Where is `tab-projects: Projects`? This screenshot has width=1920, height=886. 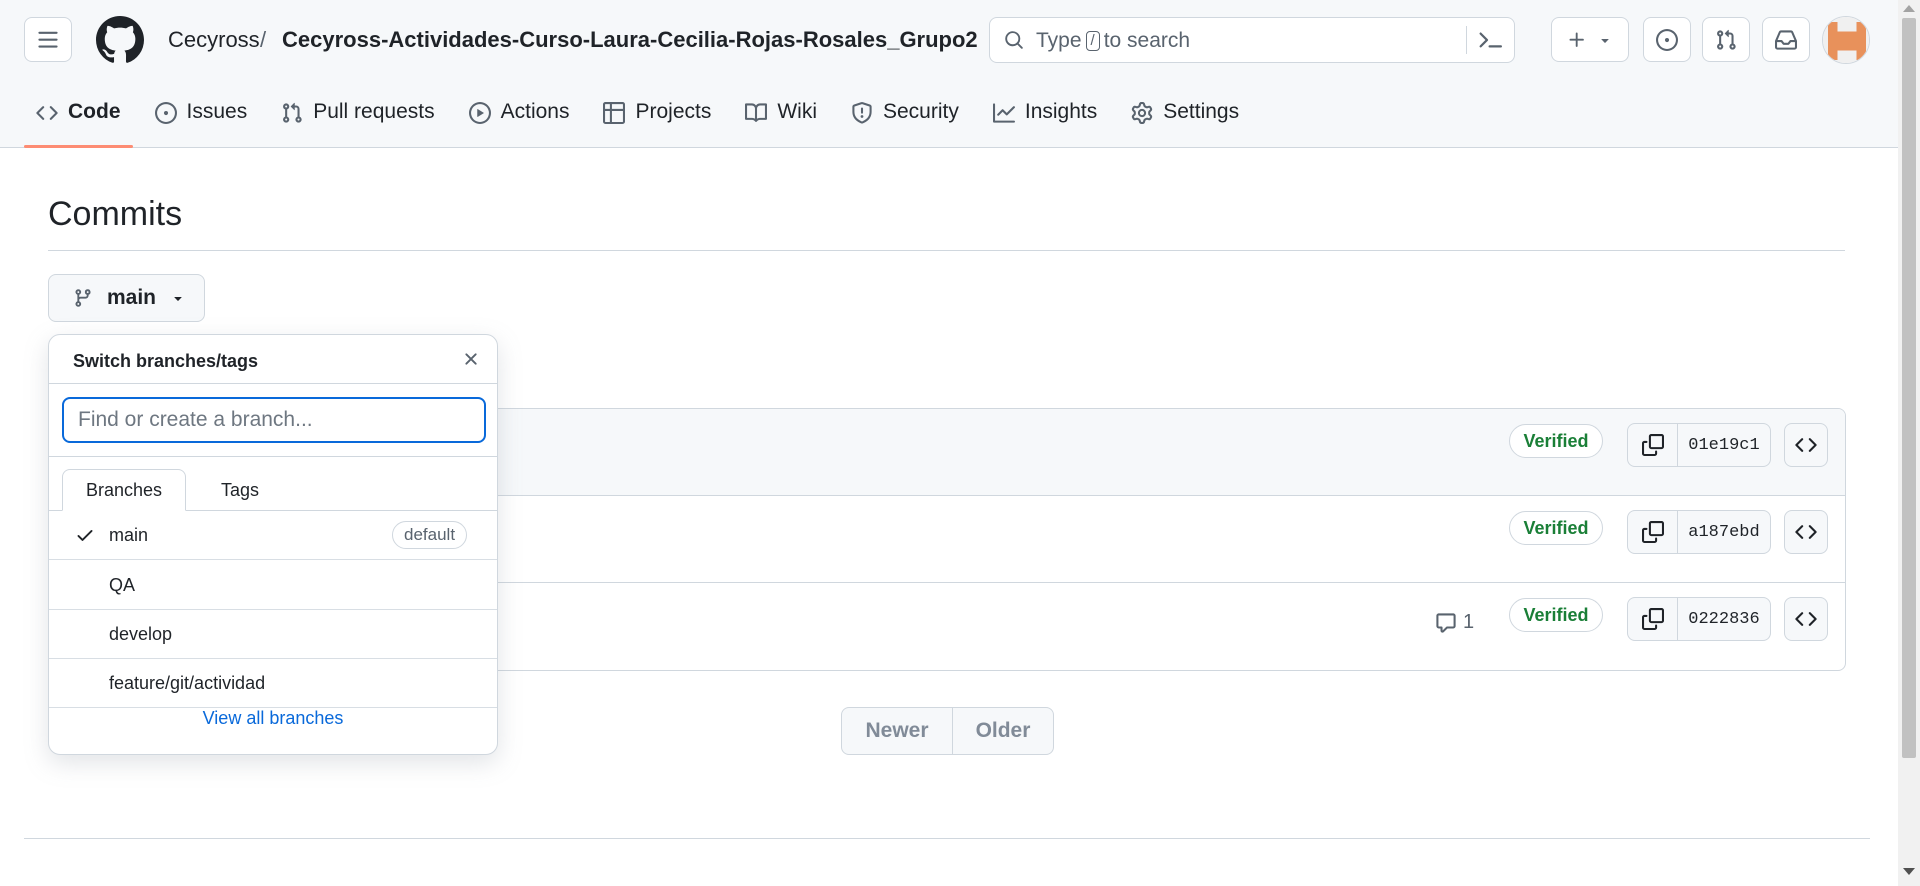
tab-projects: Projects is located at coordinates (657, 120).